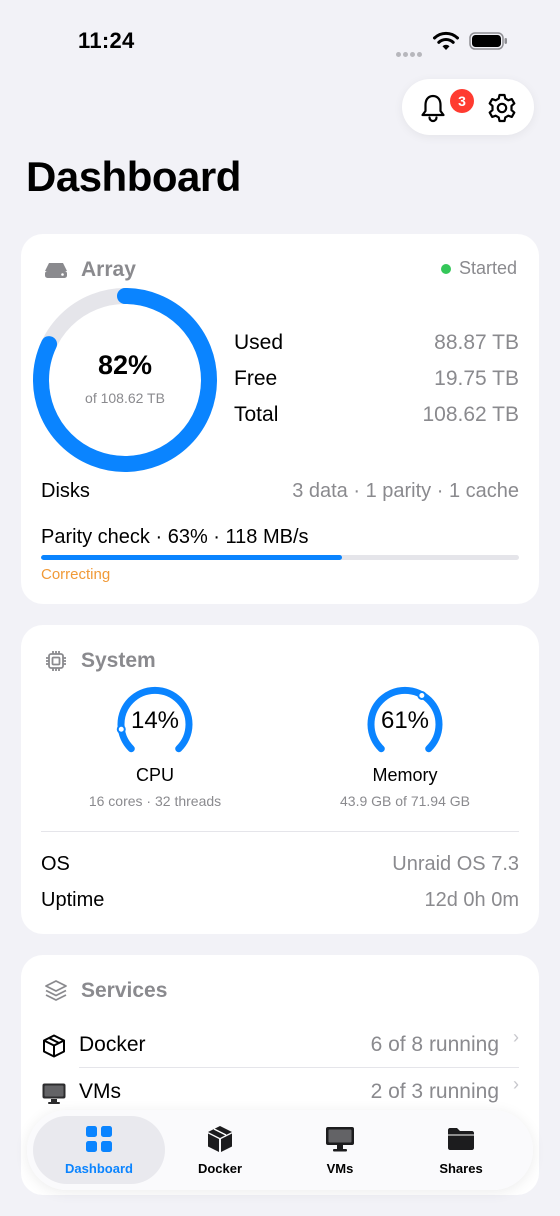  Describe the element at coordinates (56, 661) in the screenshot. I see `cpu-icon` at that location.